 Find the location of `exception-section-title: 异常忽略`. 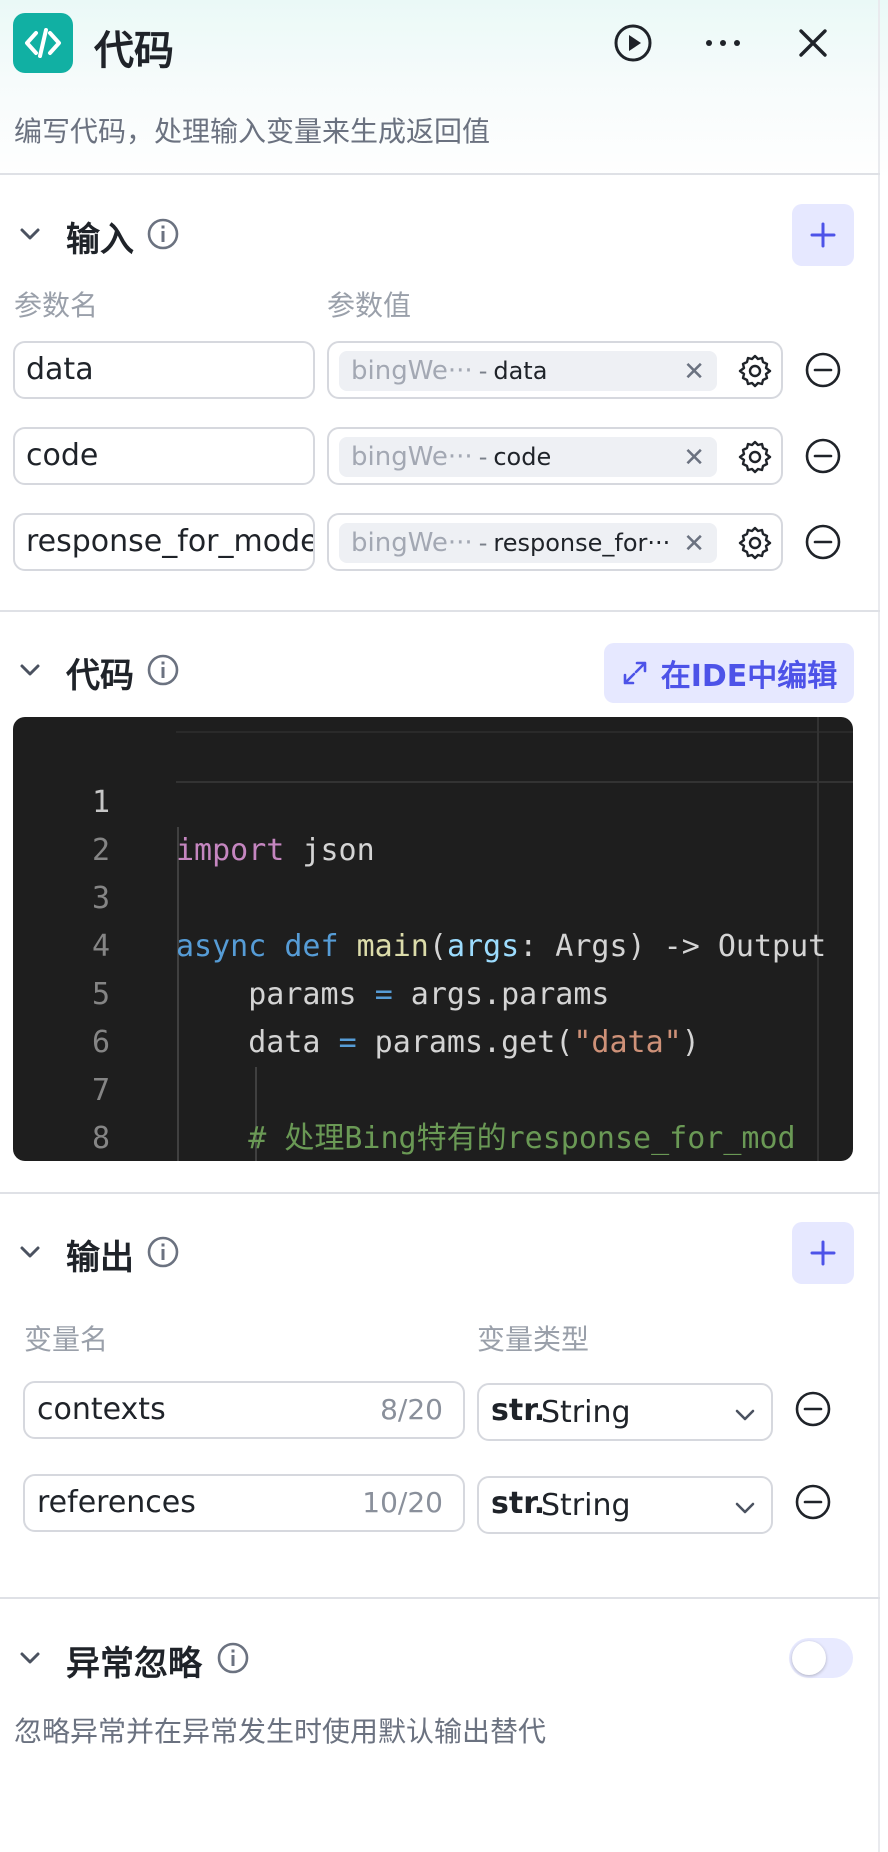

exception-section-title: 异常忽略 is located at coordinates (134, 1664).